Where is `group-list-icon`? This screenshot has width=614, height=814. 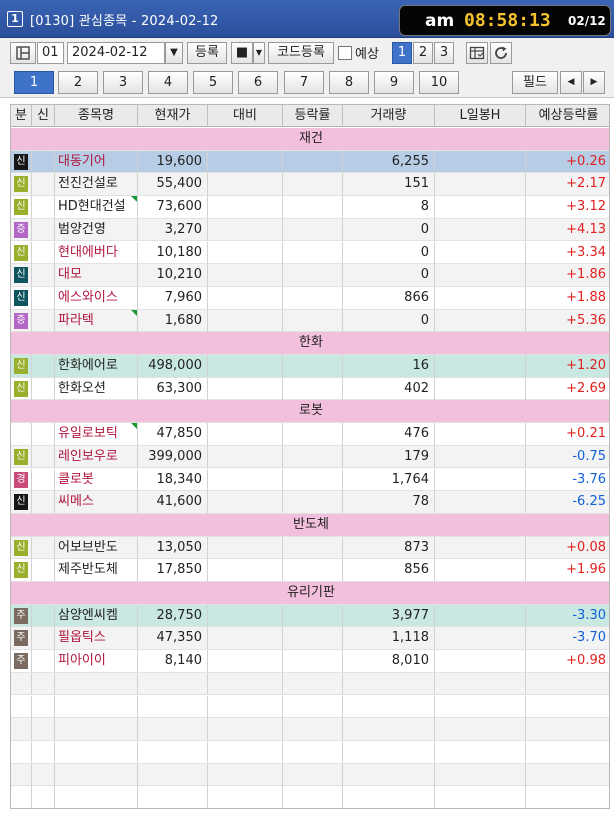 group-list-icon is located at coordinates (23, 53).